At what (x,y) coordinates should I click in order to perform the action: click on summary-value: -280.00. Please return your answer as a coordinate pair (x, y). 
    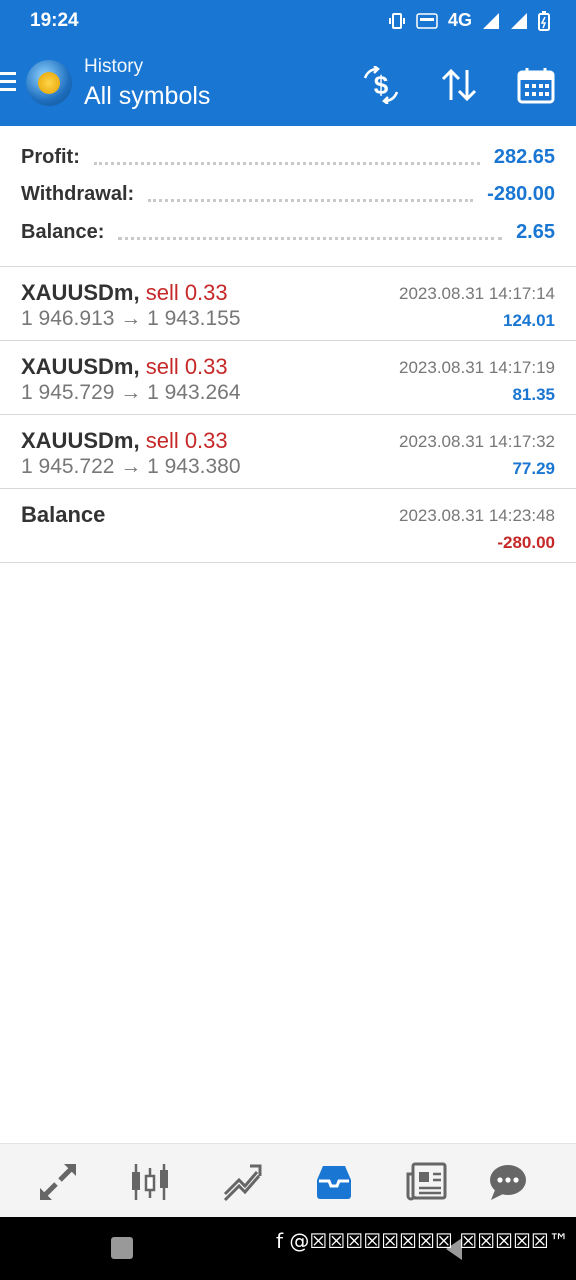
    Looking at the image, I should click on (521, 193).